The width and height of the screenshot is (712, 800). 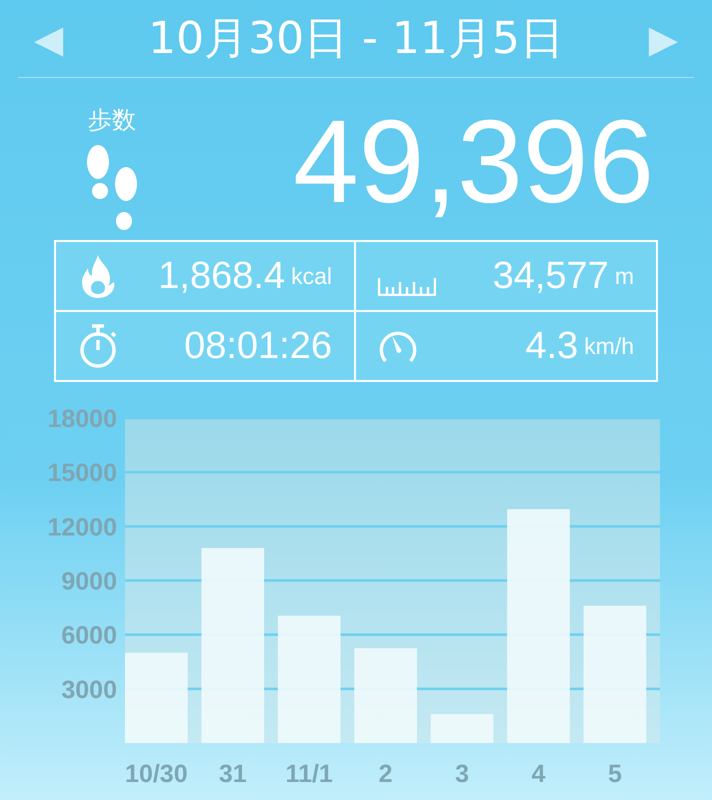 What do you see at coordinates (539, 774) in the screenshot?
I see `x-axis-label: 4` at bounding box center [539, 774].